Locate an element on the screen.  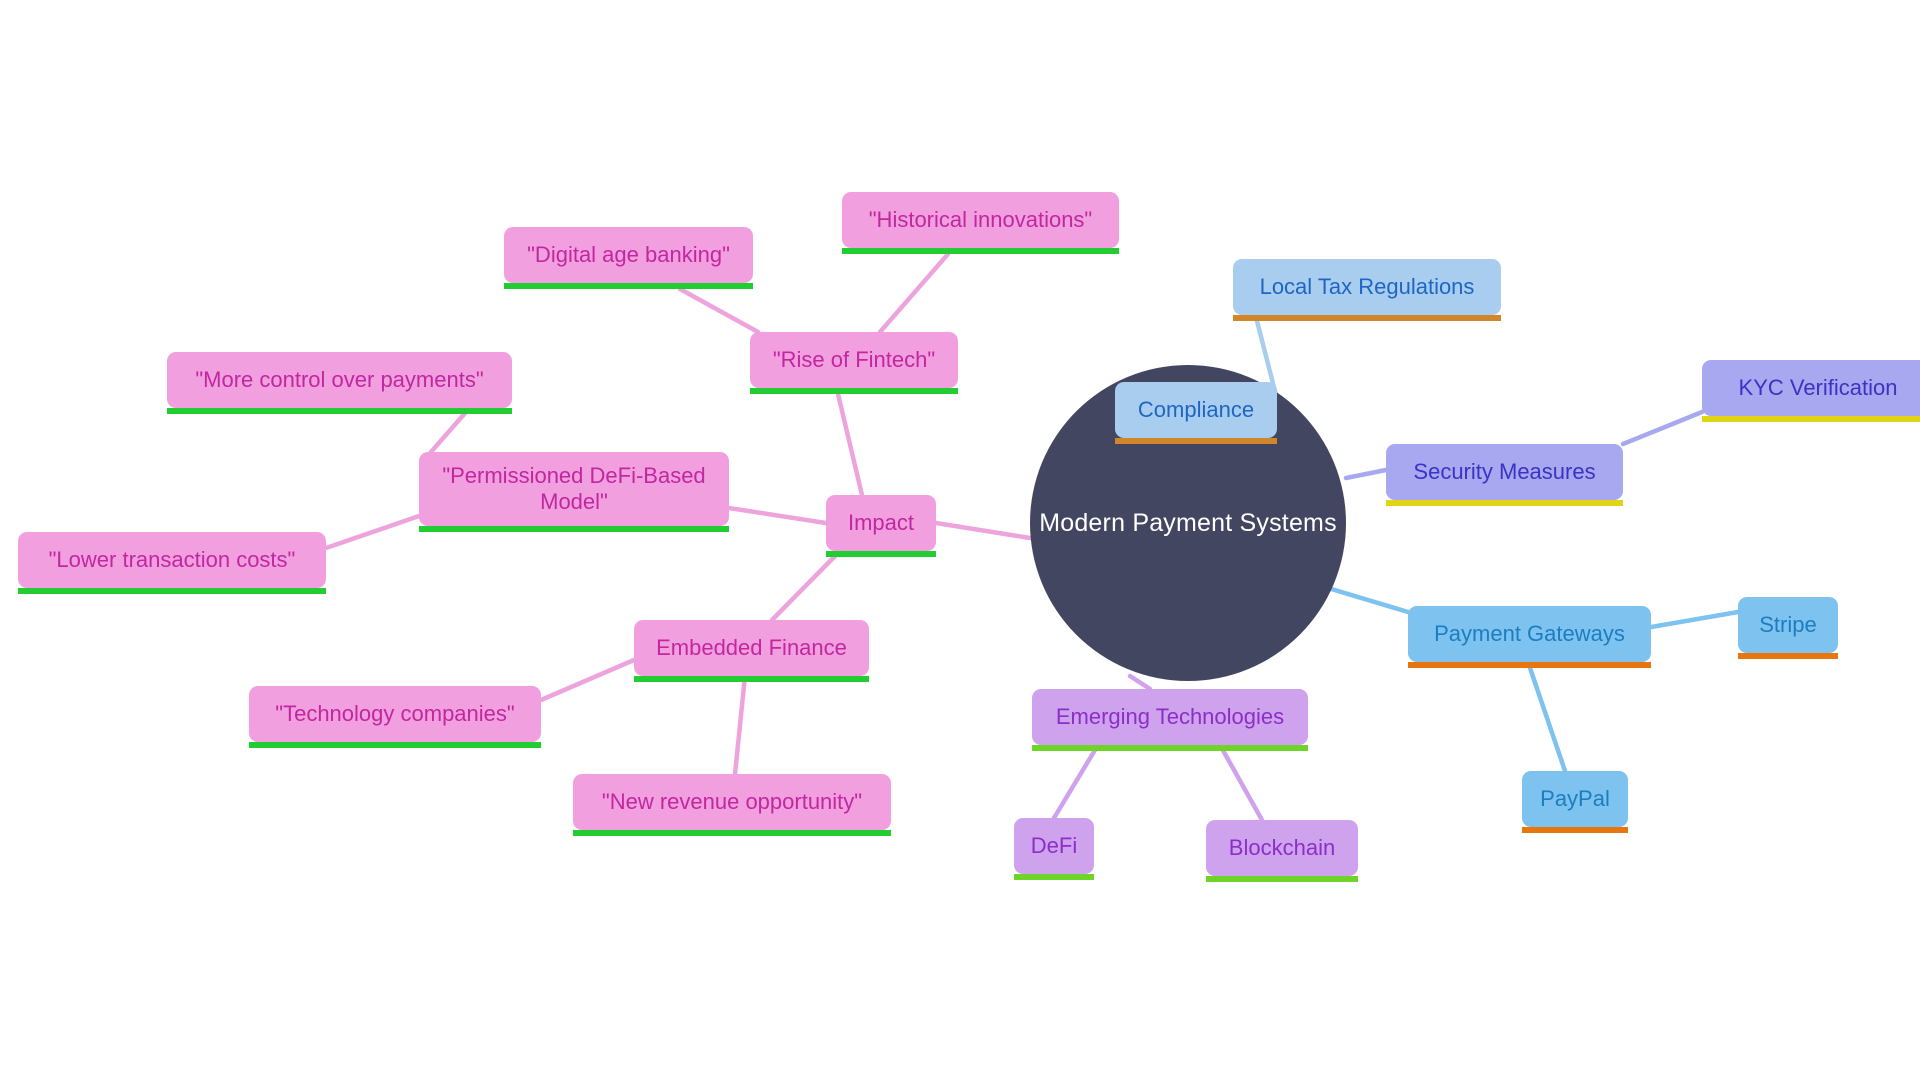
node-kyc_verification: KYC Verification is located at coordinates (1811, 391).